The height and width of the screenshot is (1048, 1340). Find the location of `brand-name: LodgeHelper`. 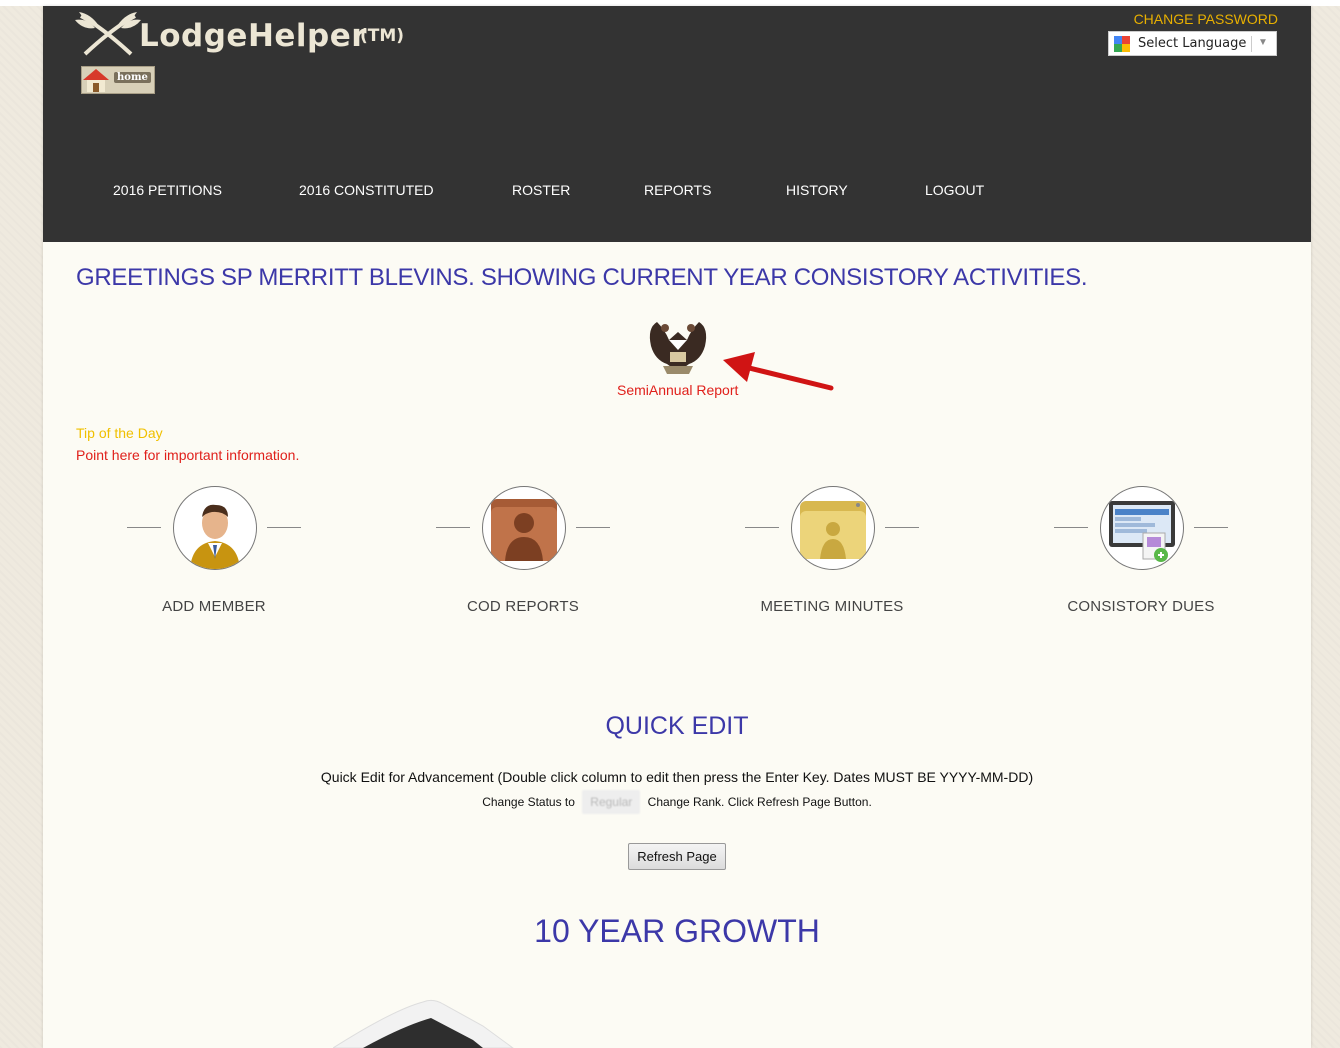

brand-name: LodgeHelper is located at coordinates (253, 36).